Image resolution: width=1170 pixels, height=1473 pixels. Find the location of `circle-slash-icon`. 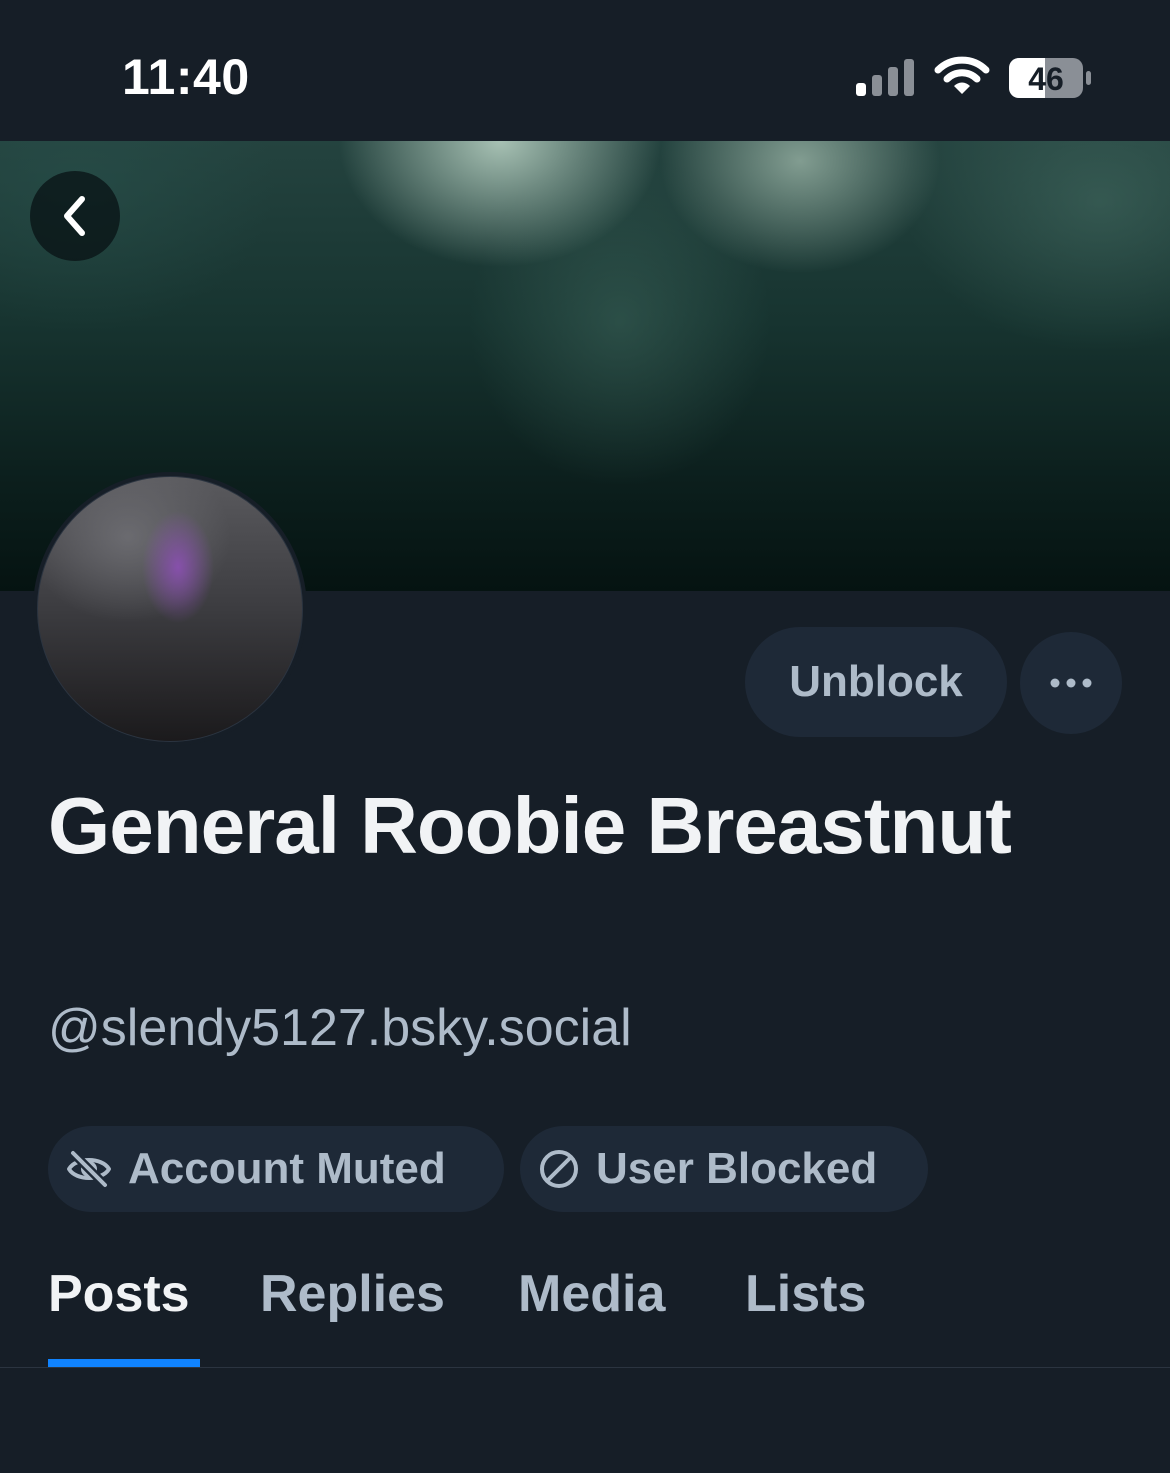

circle-slash-icon is located at coordinates (559, 1169).